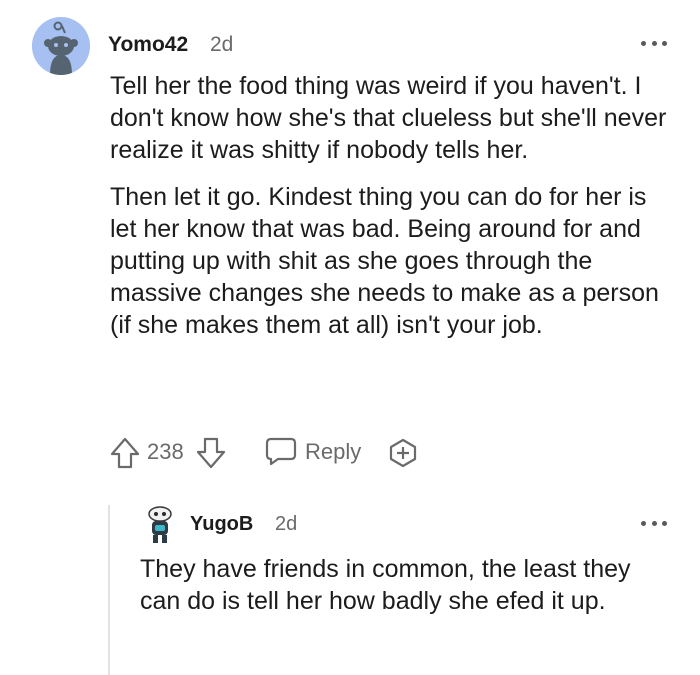 The width and height of the screenshot is (700, 675). I want to click on award-plus-icon, so click(403, 455).